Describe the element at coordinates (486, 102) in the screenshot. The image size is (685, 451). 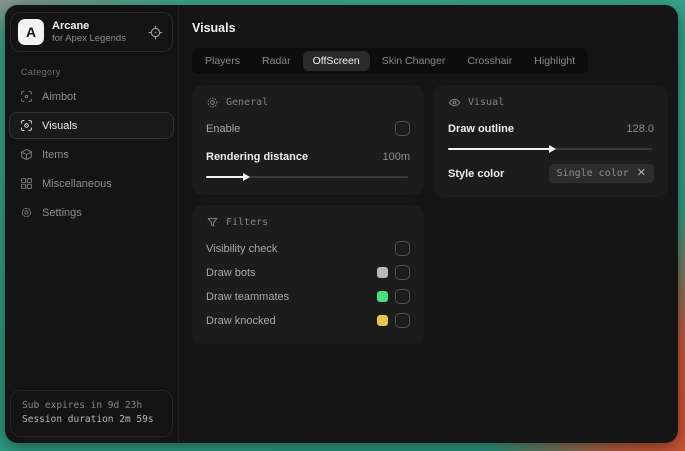
I see `visual-panel-title: Visual` at that location.